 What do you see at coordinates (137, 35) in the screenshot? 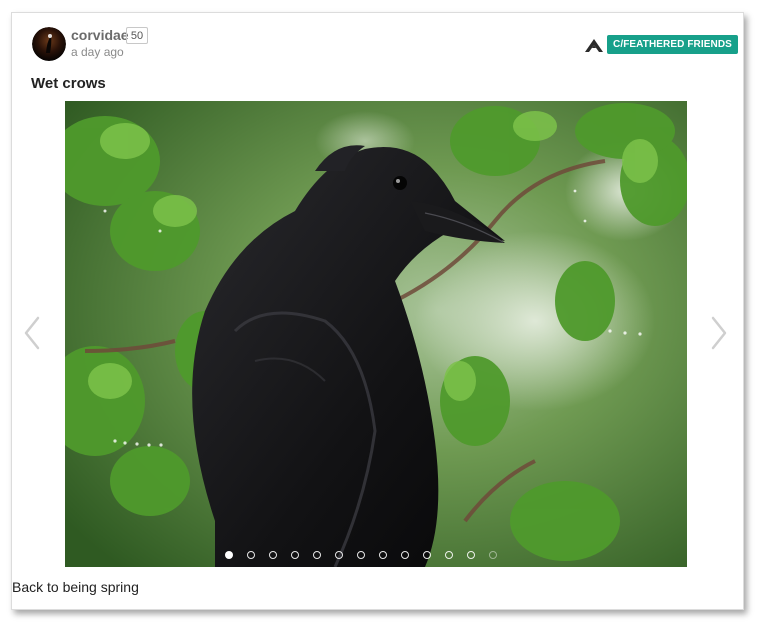
I see `author-score-badge: 50` at bounding box center [137, 35].